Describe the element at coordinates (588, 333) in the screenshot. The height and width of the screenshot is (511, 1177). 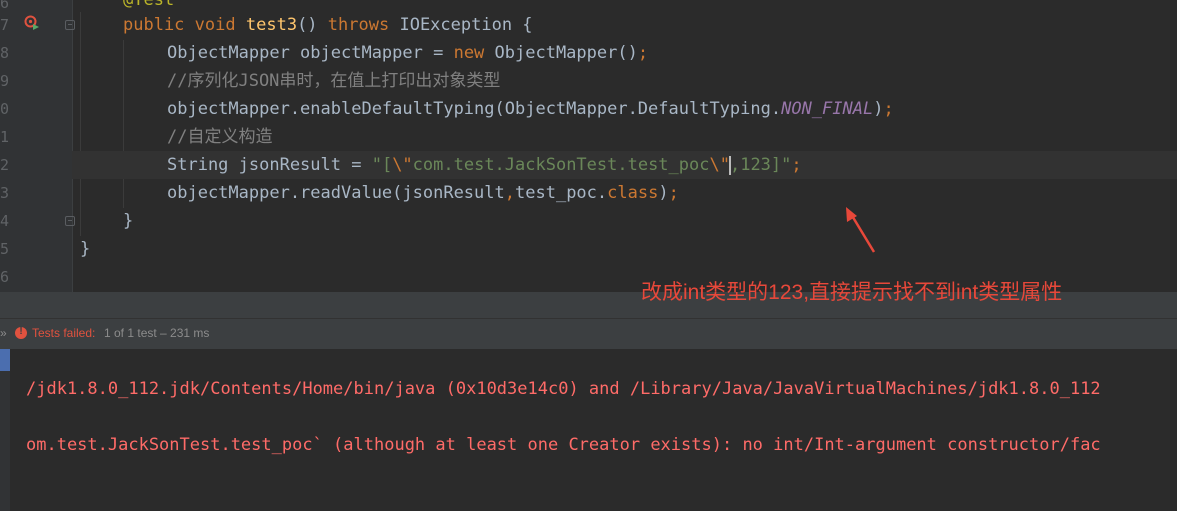
I see `test-status-bar: » Tests failed: 1 of 1 test – 231 ms` at that location.